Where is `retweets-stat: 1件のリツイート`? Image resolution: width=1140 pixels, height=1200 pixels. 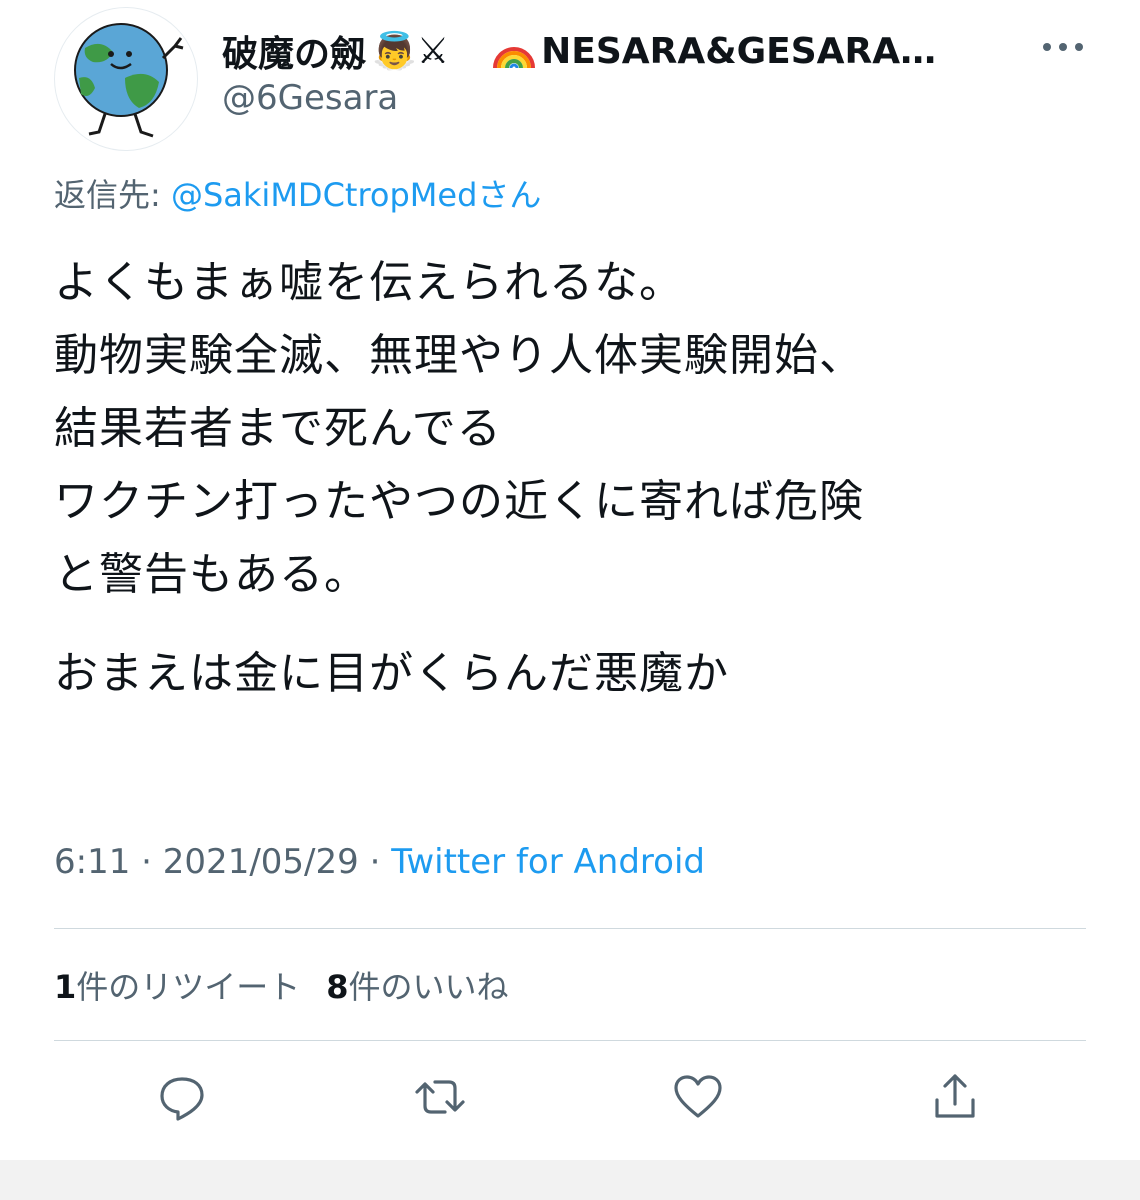 retweets-stat: 1件のリツイート is located at coordinates (177, 987).